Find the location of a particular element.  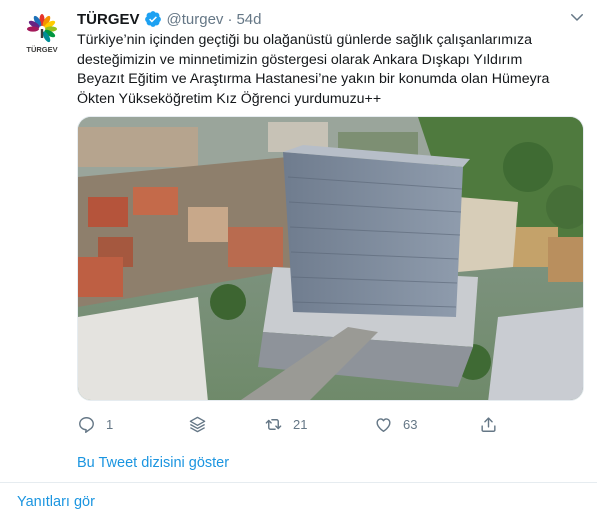

divider is located at coordinates (298, 482).